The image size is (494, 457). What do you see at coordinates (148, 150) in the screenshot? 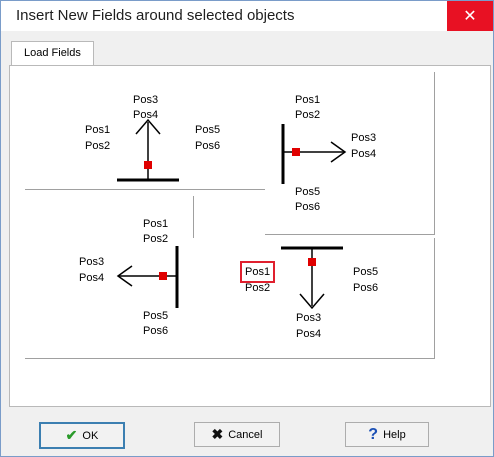
I see `up-arrow-diagram` at bounding box center [148, 150].